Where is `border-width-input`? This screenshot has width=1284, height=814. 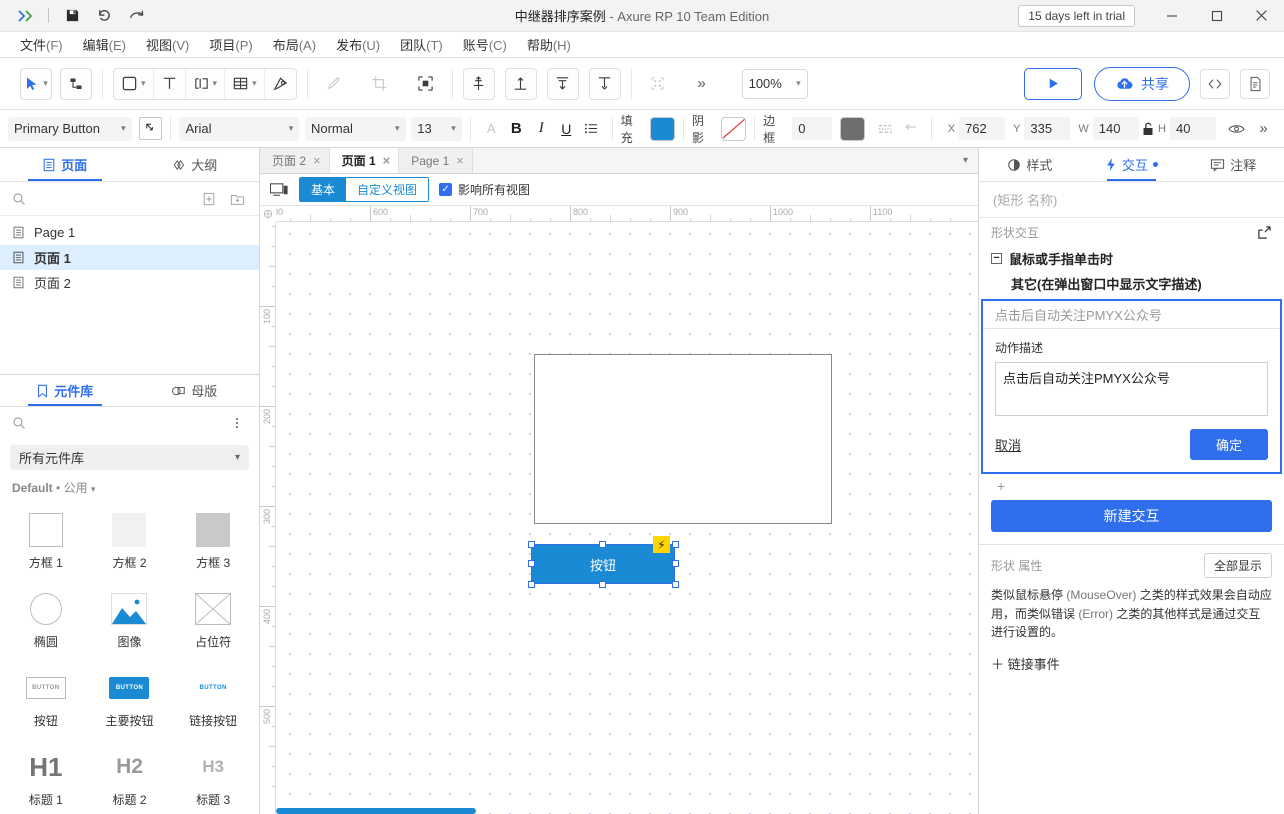
border-width-input is located at coordinates (812, 128).